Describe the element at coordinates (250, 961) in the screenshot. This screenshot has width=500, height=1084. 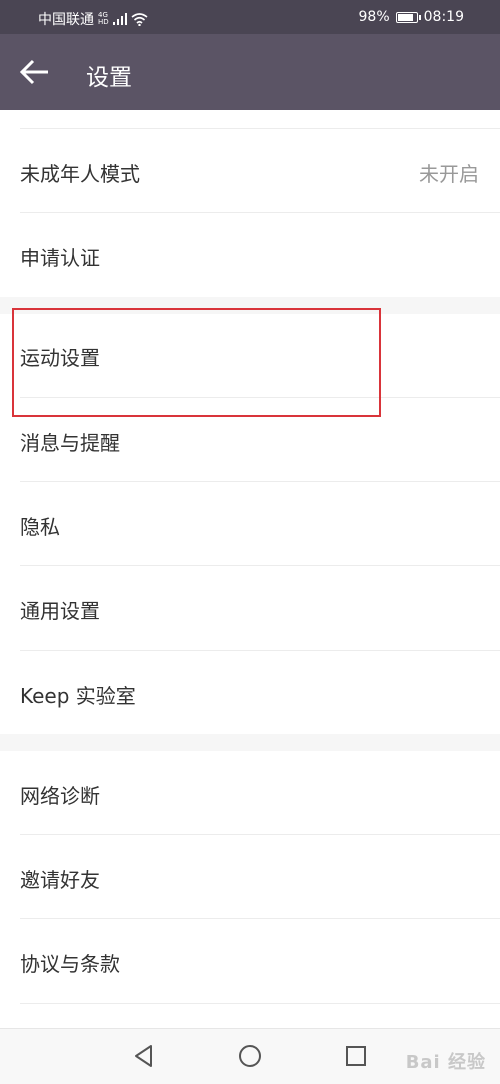
I see `setting-row-terms: 协议与条款` at that location.